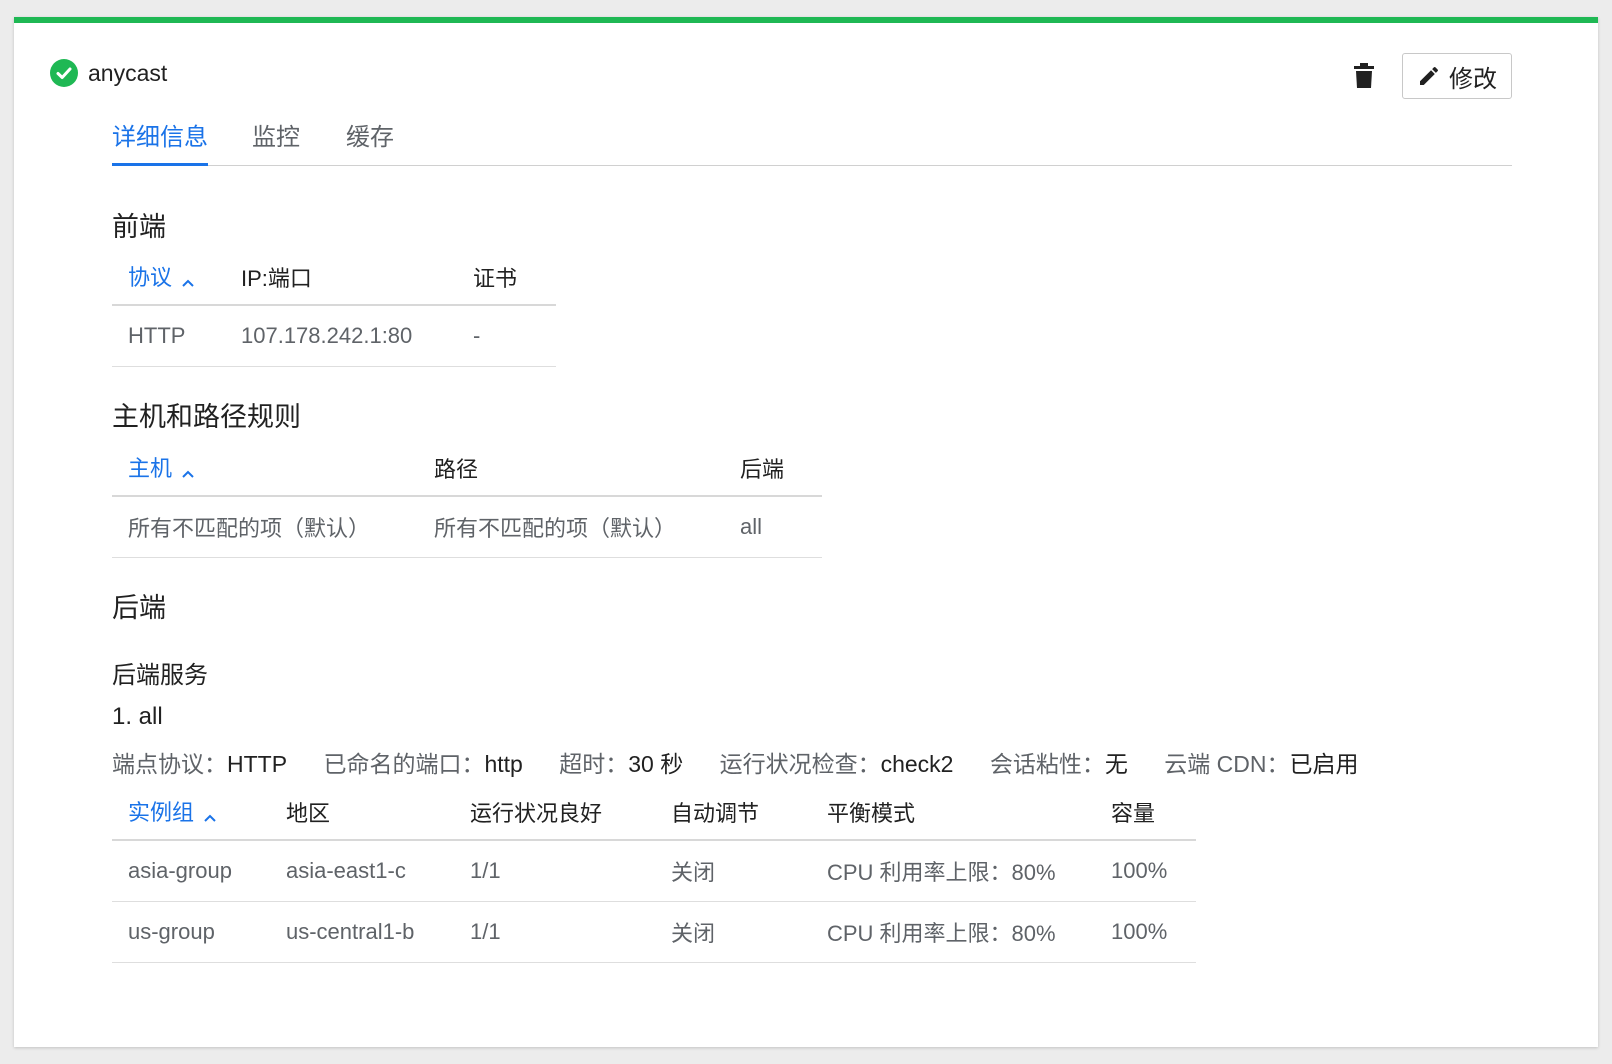 This screenshot has width=1612, height=1064. Describe the element at coordinates (160, 675) in the screenshot. I see `backend-services-title: 后端服务` at that location.